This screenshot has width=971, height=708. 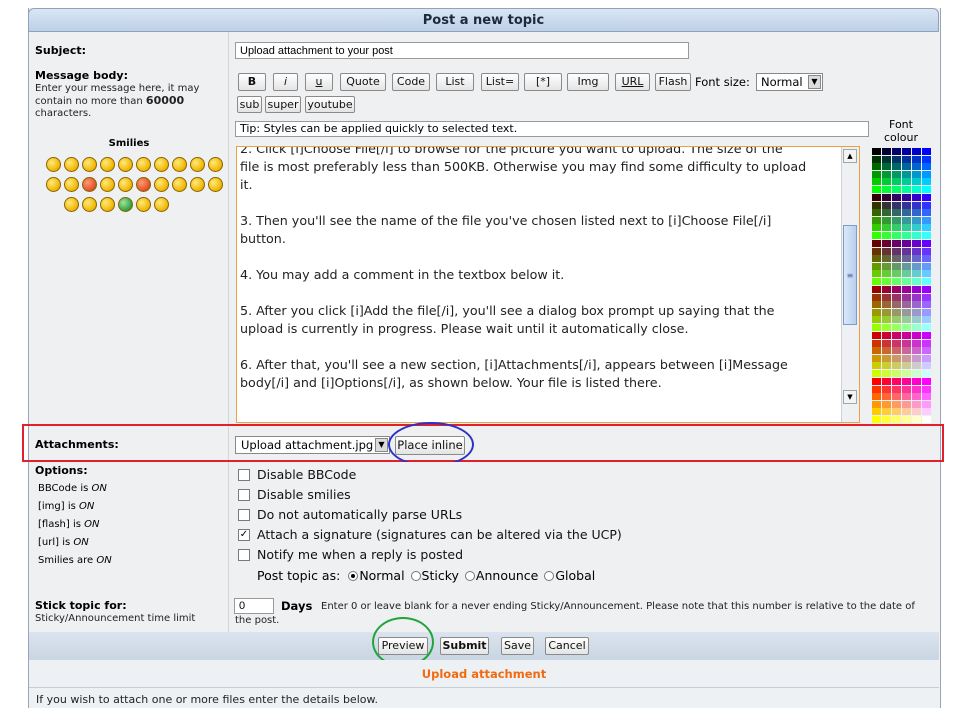 I want to click on cancel-button: Cancel, so click(x=567, y=646).